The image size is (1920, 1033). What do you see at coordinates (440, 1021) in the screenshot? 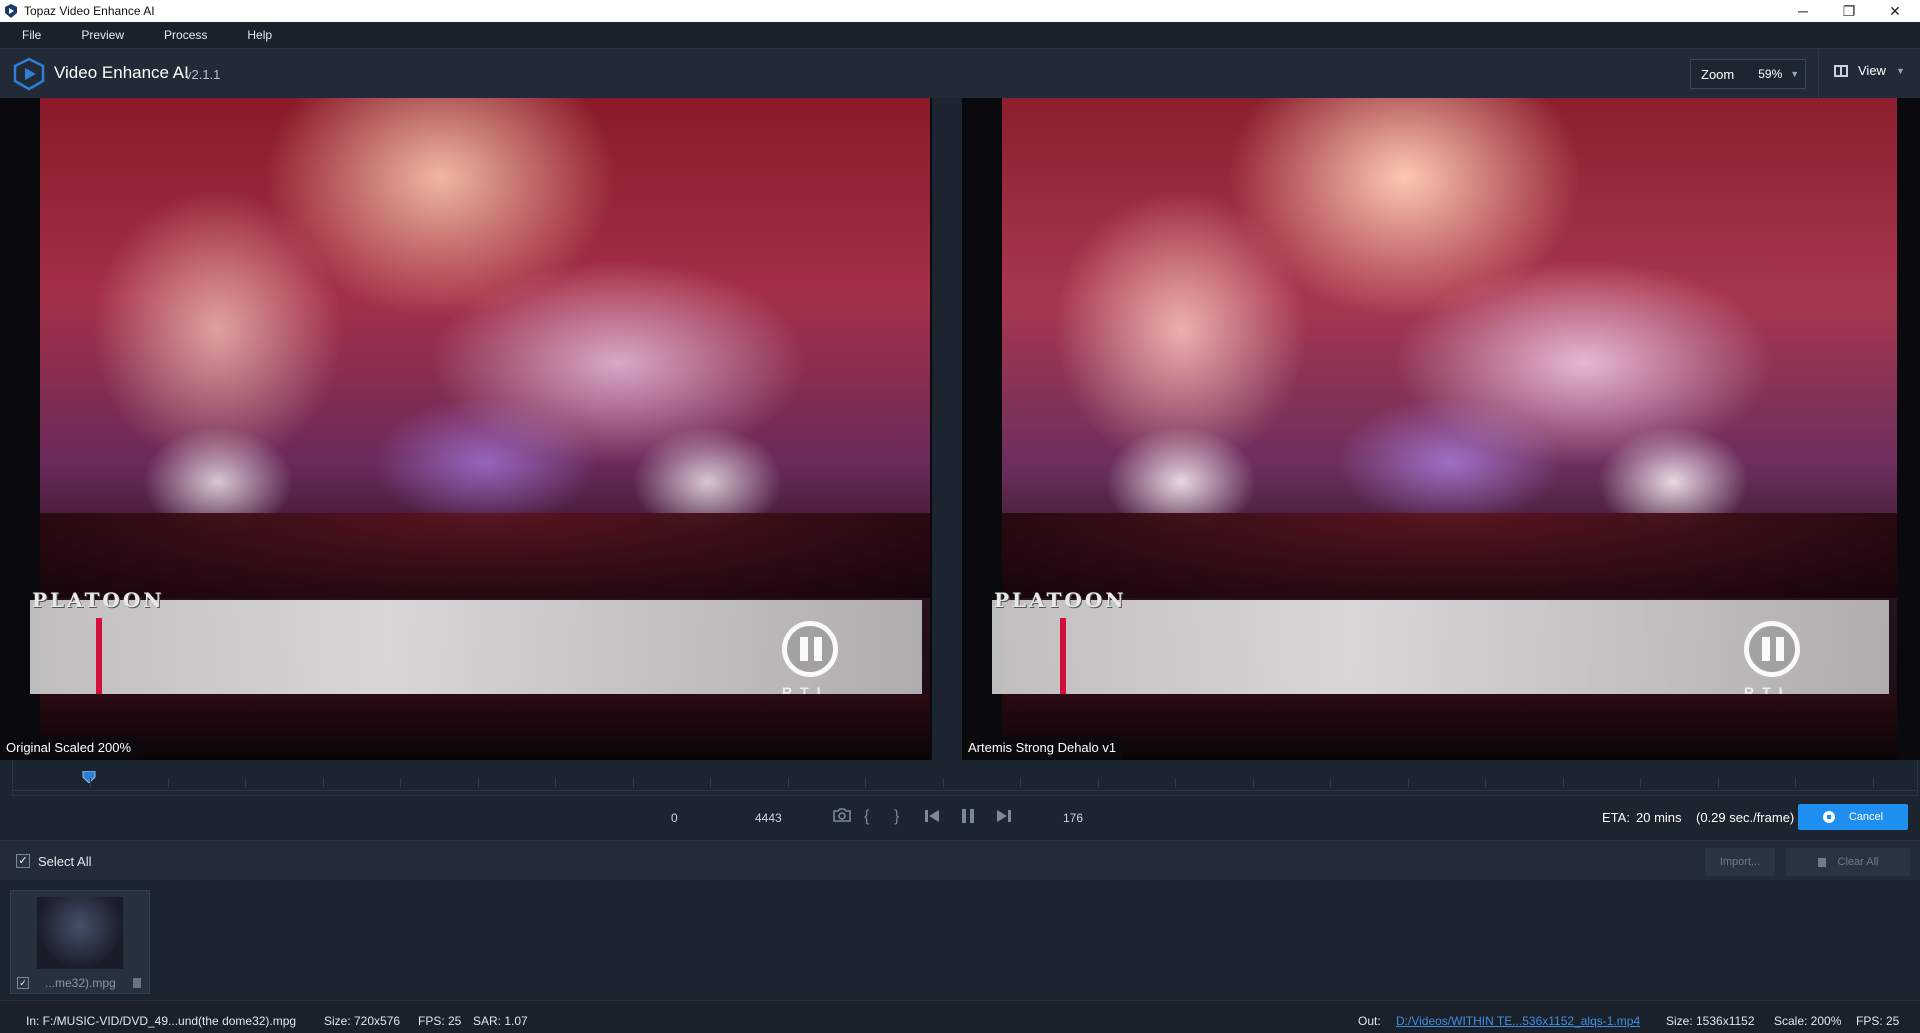
I see `input-fps: FPS: 25` at bounding box center [440, 1021].